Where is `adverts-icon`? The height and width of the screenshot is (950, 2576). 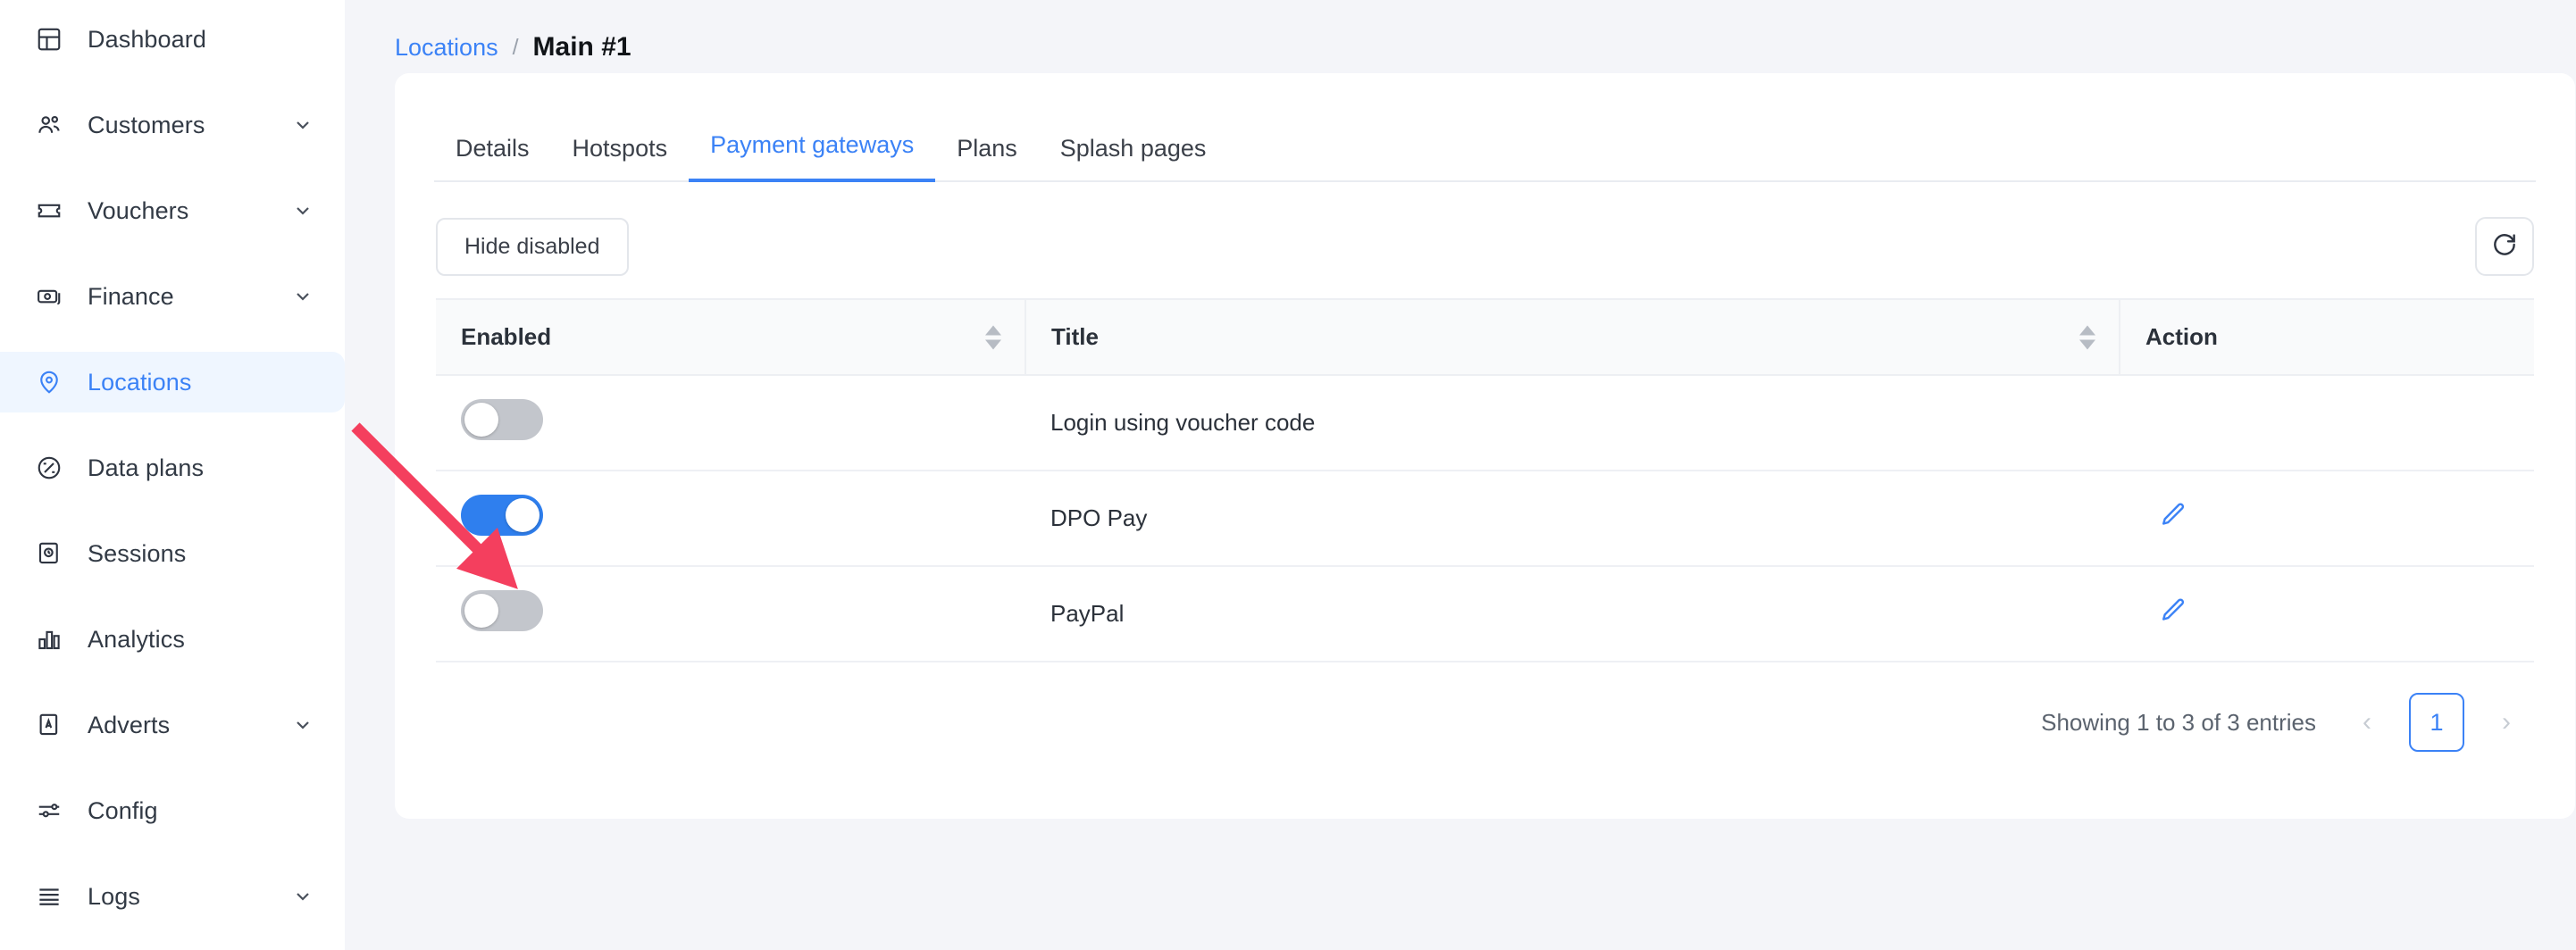 adverts-icon is located at coordinates (49, 725).